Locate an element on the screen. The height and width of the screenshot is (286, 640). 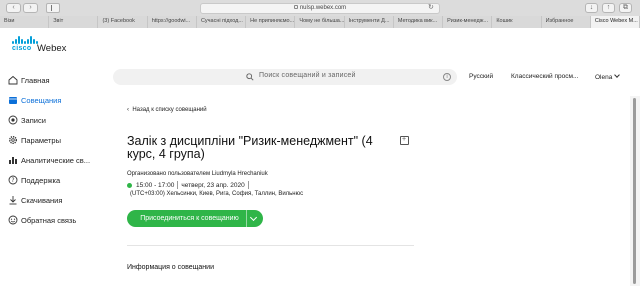
webex-wordmark: Webex is located at coordinates (52, 48).